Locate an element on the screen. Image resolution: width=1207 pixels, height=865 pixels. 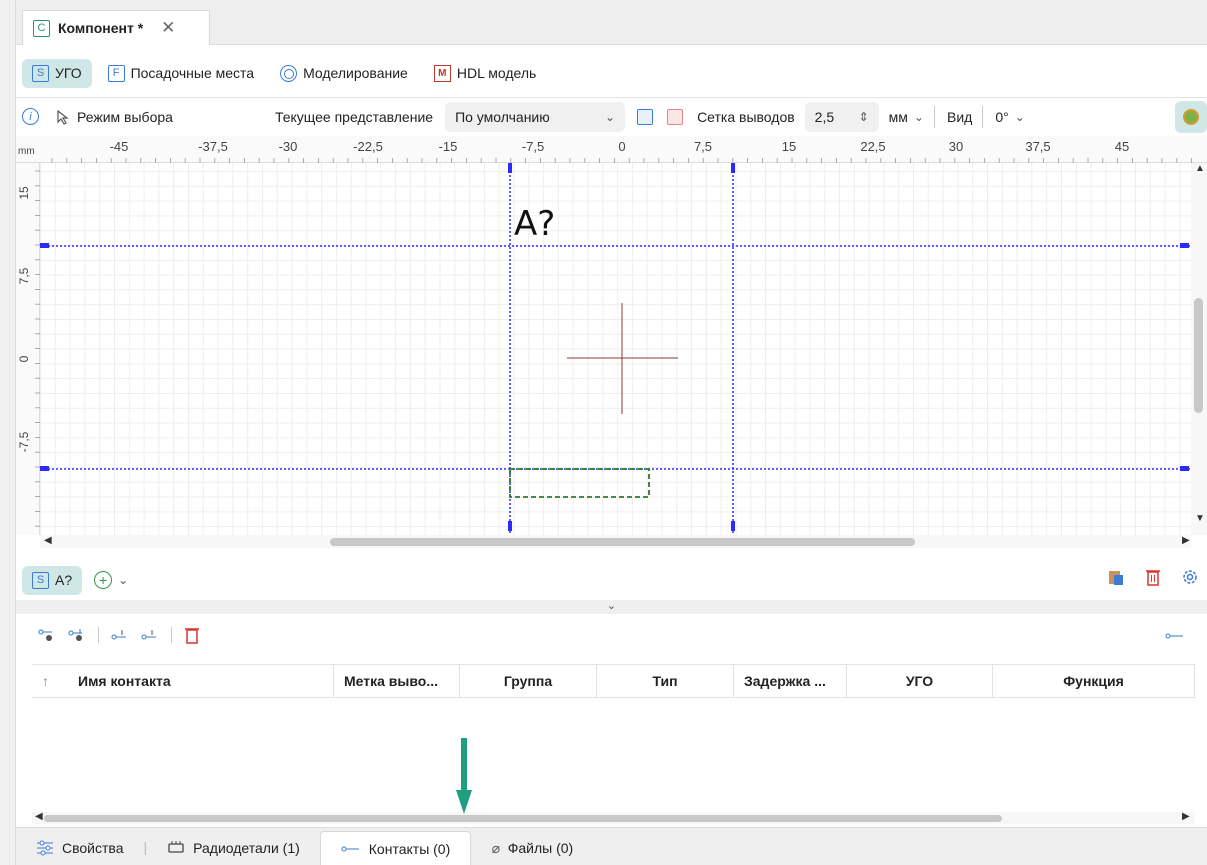
pin-icon is located at coordinates (1175, 636).